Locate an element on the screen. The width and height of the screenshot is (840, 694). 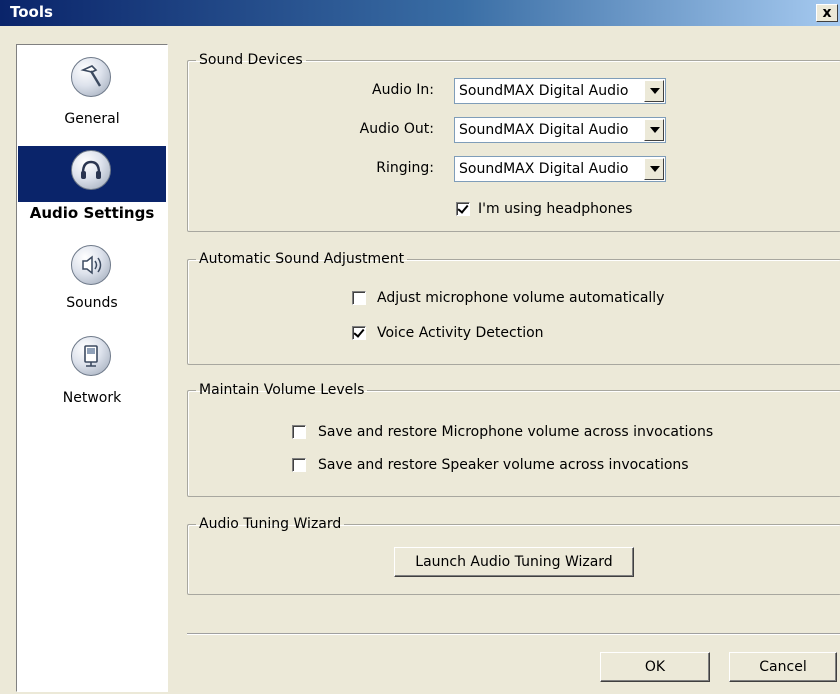
speaker-icon is located at coordinates (91, 265).